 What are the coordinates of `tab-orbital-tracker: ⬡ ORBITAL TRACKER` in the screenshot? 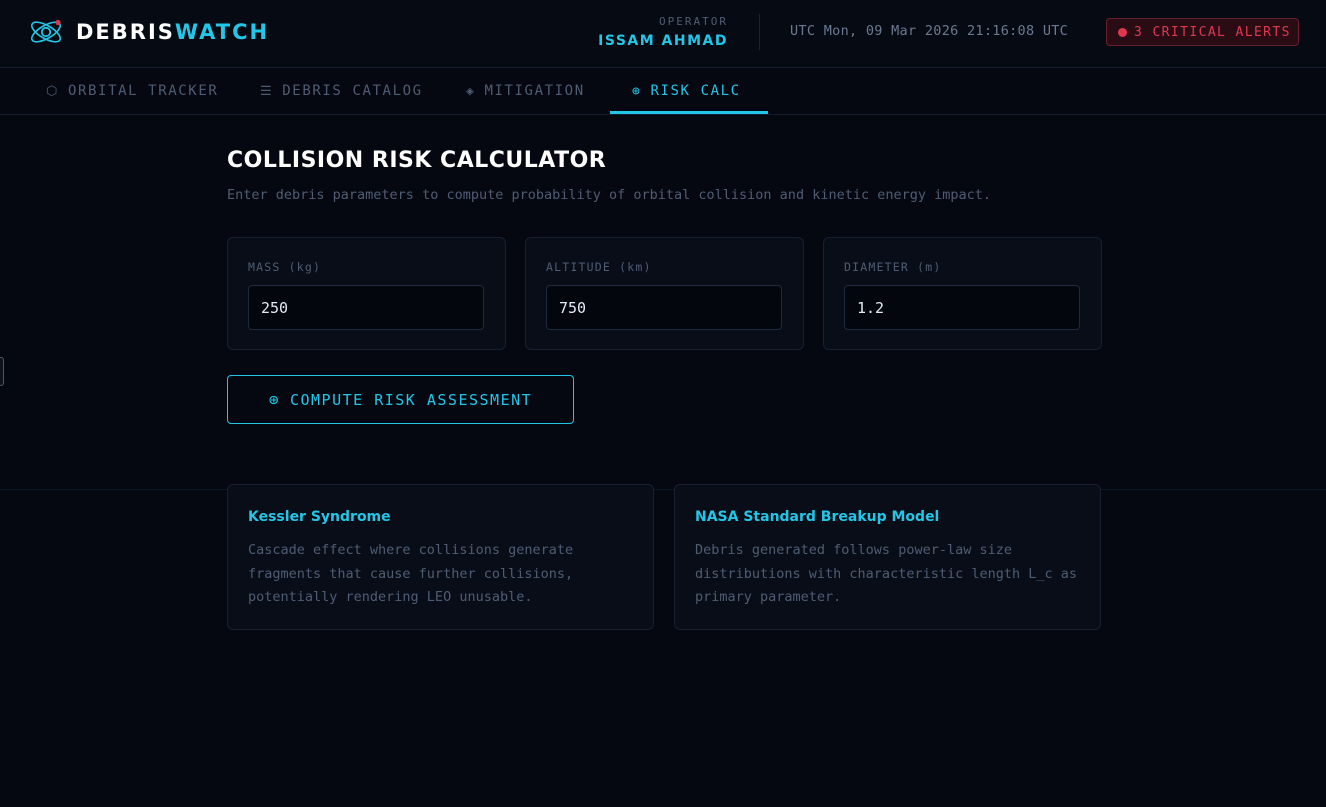 It's located at (132, 91).